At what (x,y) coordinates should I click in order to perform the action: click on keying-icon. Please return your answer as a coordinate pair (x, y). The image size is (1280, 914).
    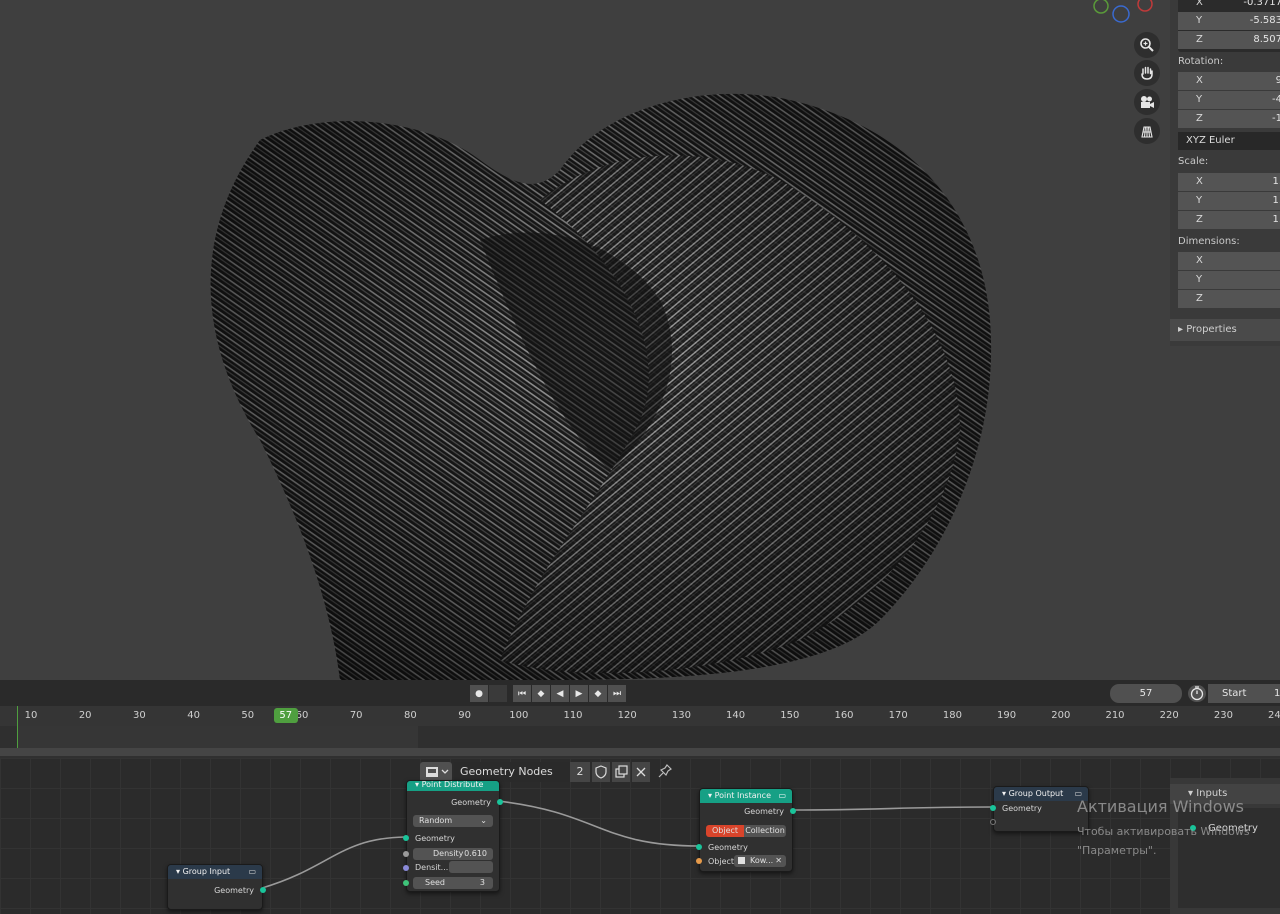
    Looking at the image, I should click on (498, 693).